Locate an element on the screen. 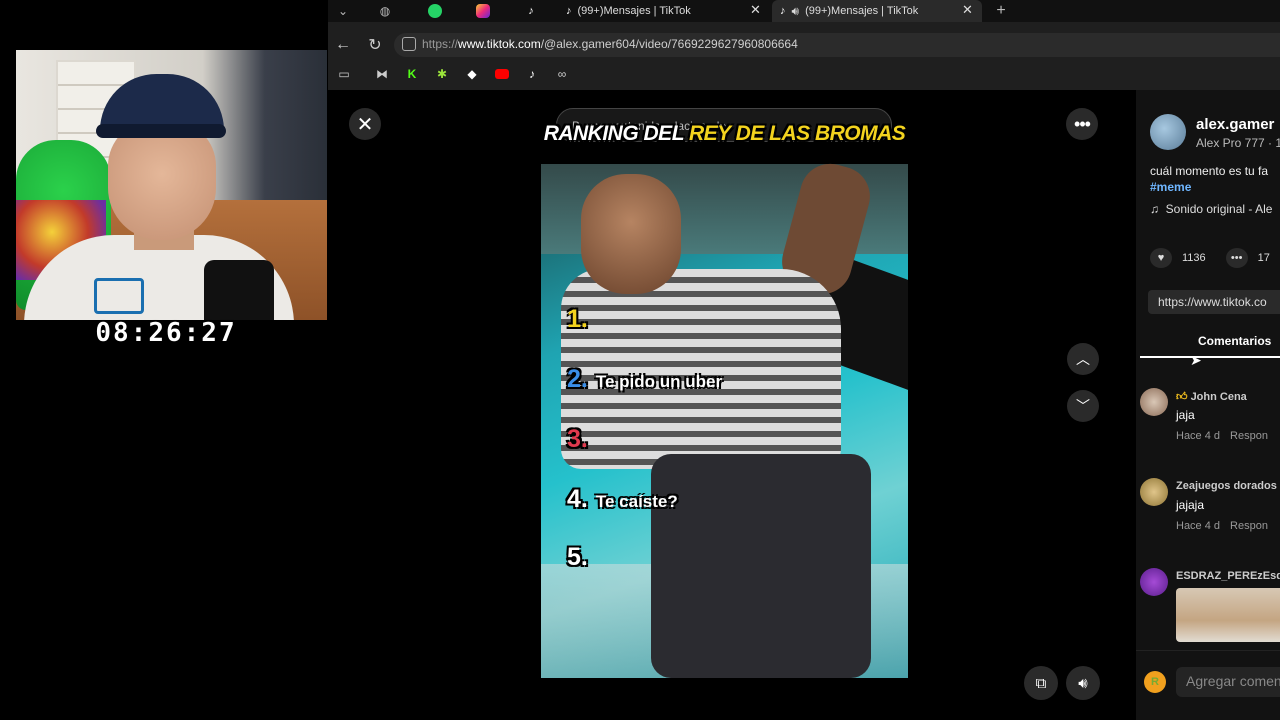 Image resolution: width=1280 pixels, height=720 pixels. comment-composer: R Agregar comen is located at coordinates (1208, 685).